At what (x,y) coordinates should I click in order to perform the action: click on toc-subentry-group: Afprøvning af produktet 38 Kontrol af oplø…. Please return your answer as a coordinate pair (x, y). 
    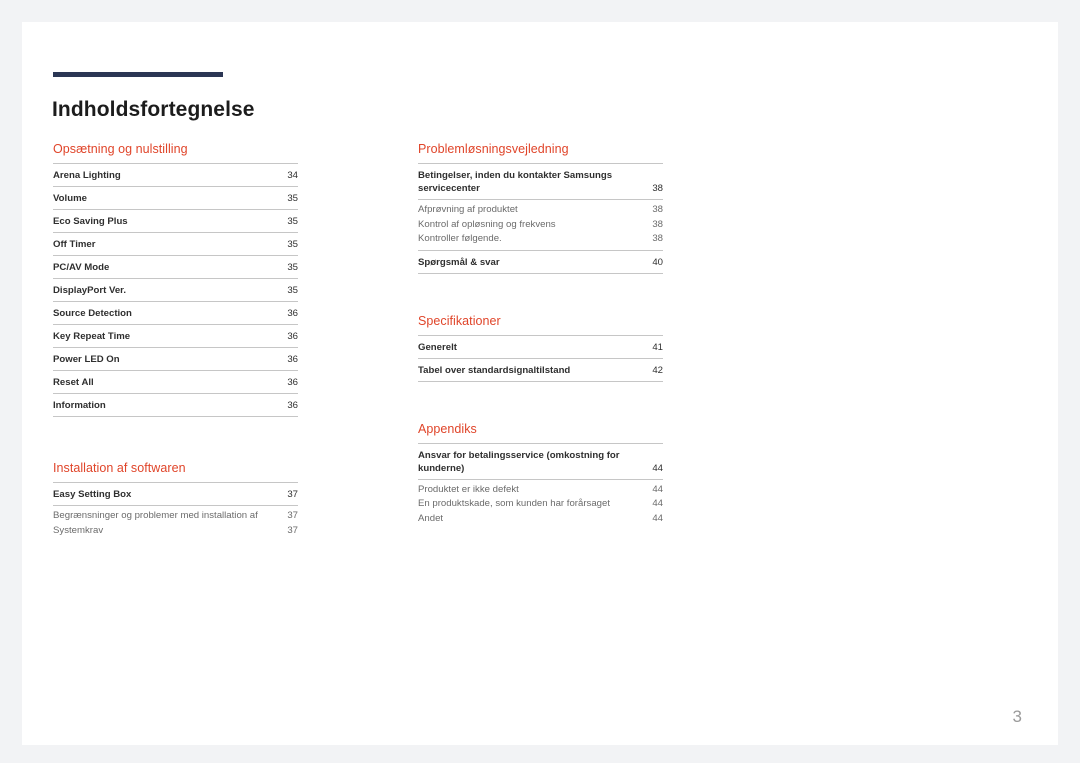
    Looking at the image, I should click on (540, 225).